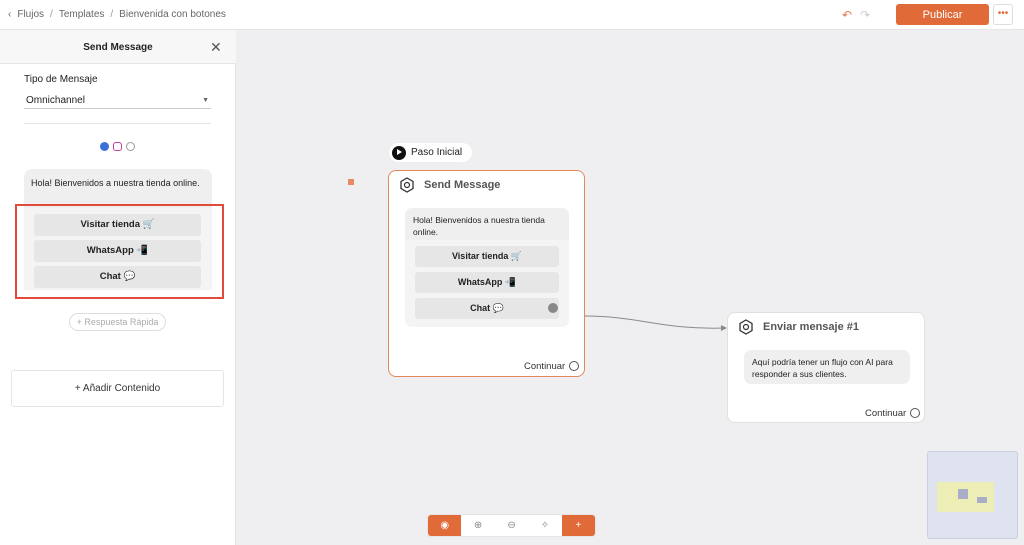 Image resolution: width=1024 pixels, height=545 pixels. I want to click on start-step-pill: Paso Inicial, so click(431, 152).